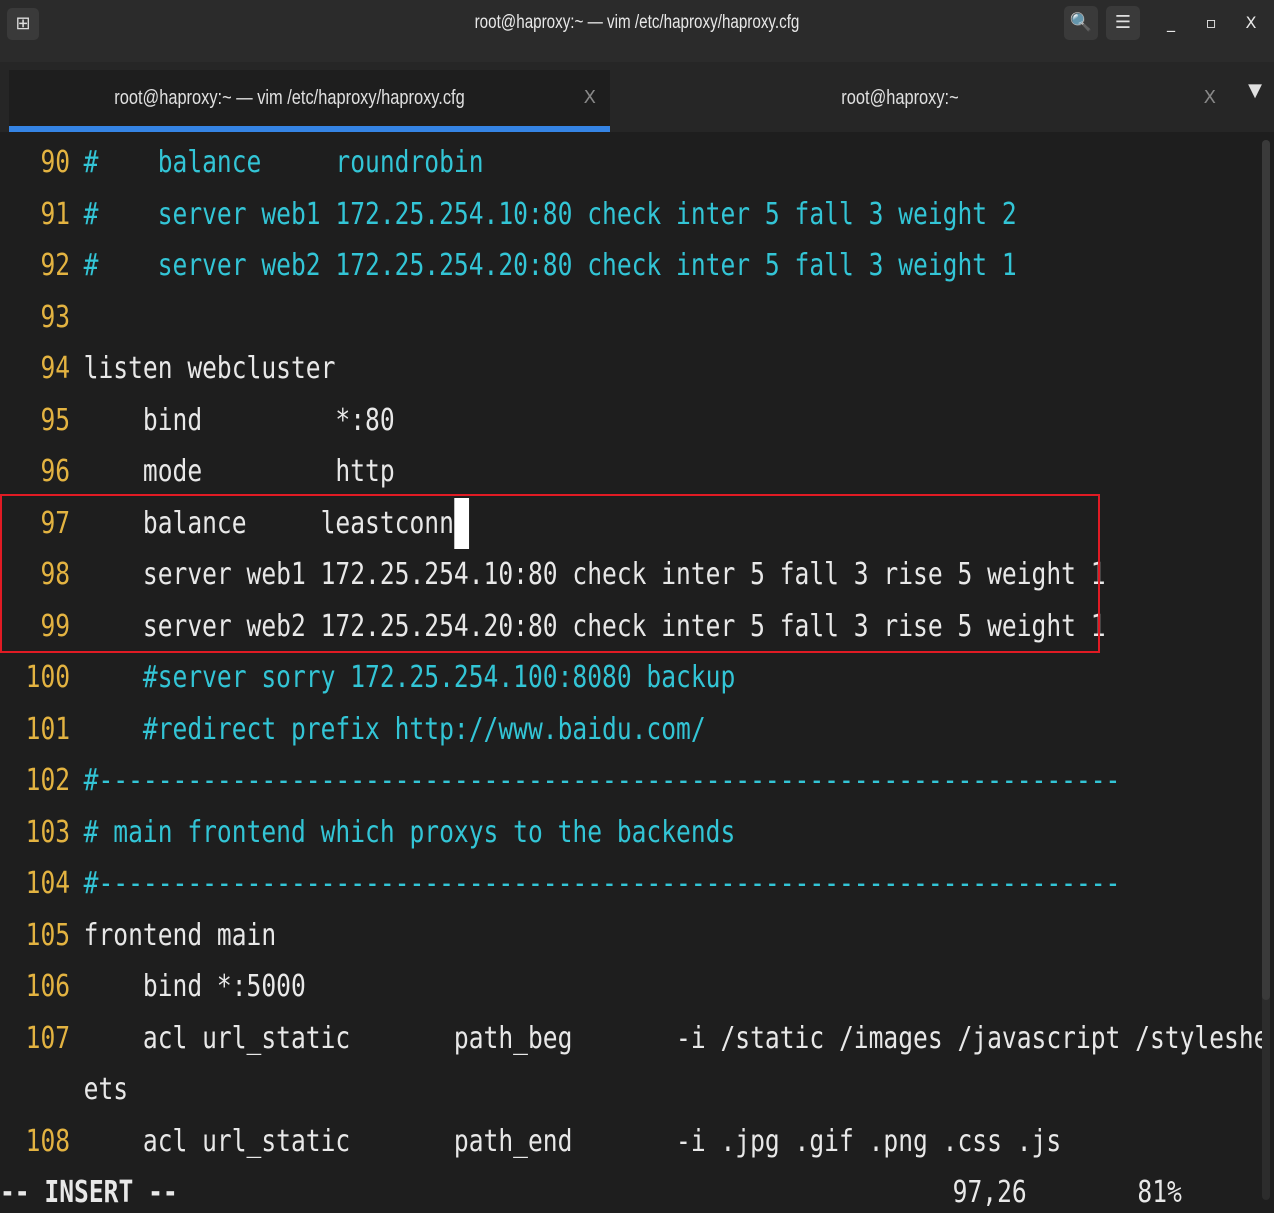 This screenshot has width=1274, height=1213. I want to click on tab-shell: root@haproxy:~ X, so click(920, 101).